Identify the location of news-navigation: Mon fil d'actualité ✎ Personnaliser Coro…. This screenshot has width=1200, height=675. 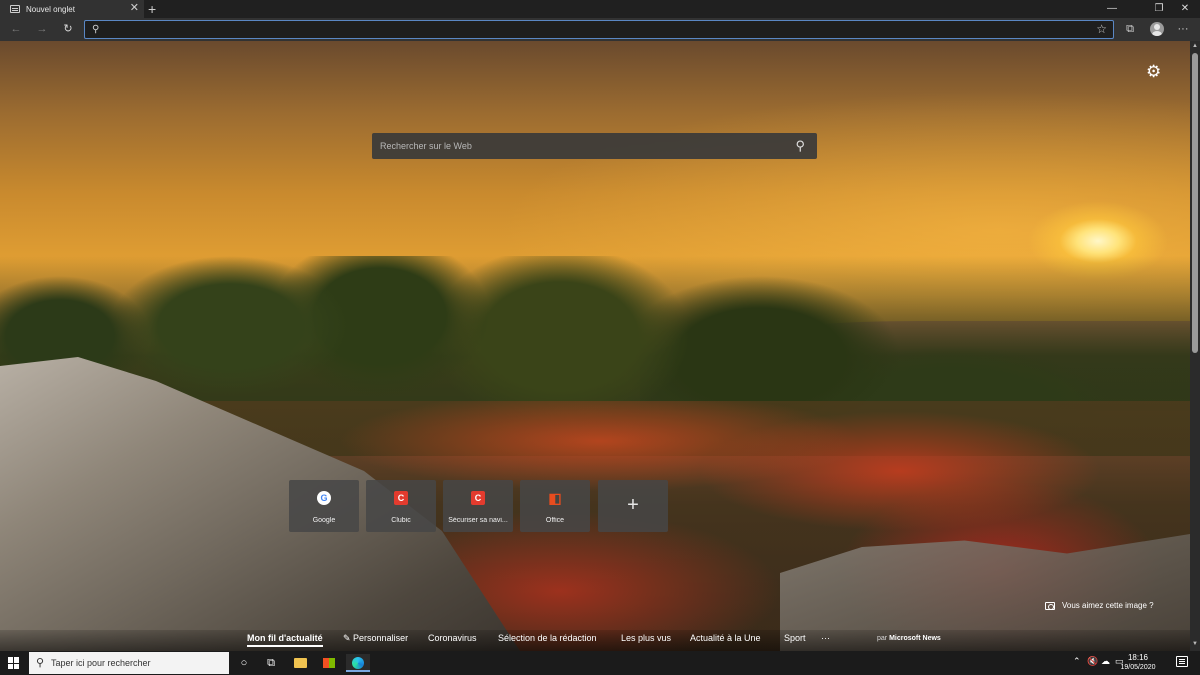
(595, 640).